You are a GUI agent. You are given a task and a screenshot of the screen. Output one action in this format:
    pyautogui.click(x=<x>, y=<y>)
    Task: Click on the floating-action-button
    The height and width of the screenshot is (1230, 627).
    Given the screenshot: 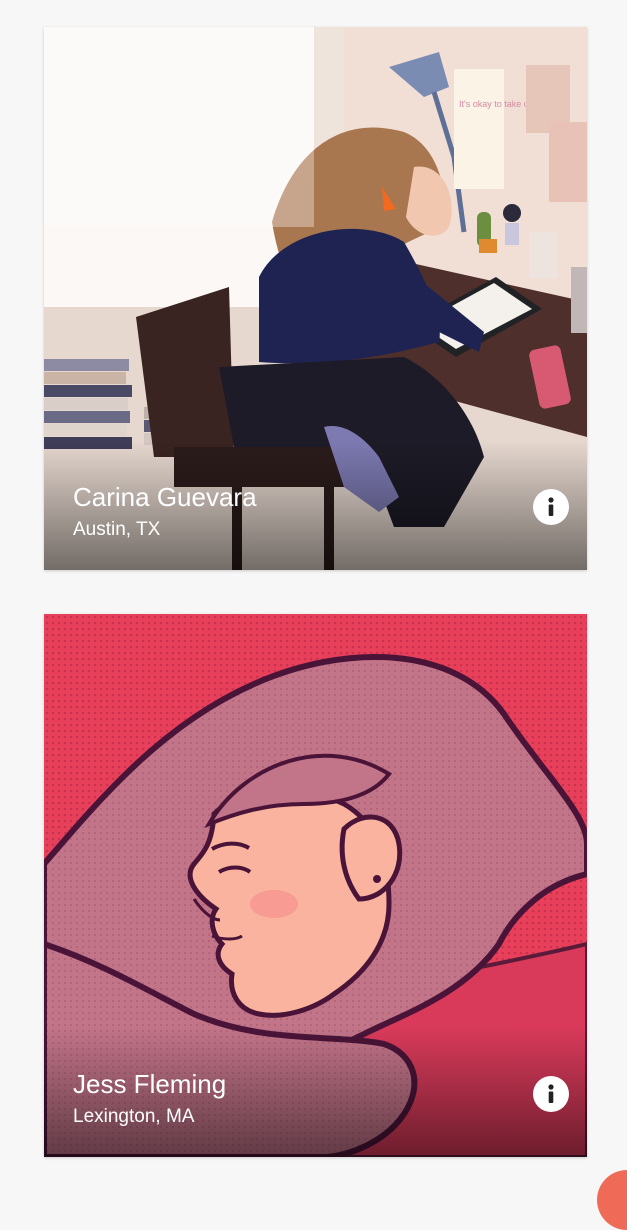 What is the action you would take?
    pyautogui.click(x=612, y=1200)
    